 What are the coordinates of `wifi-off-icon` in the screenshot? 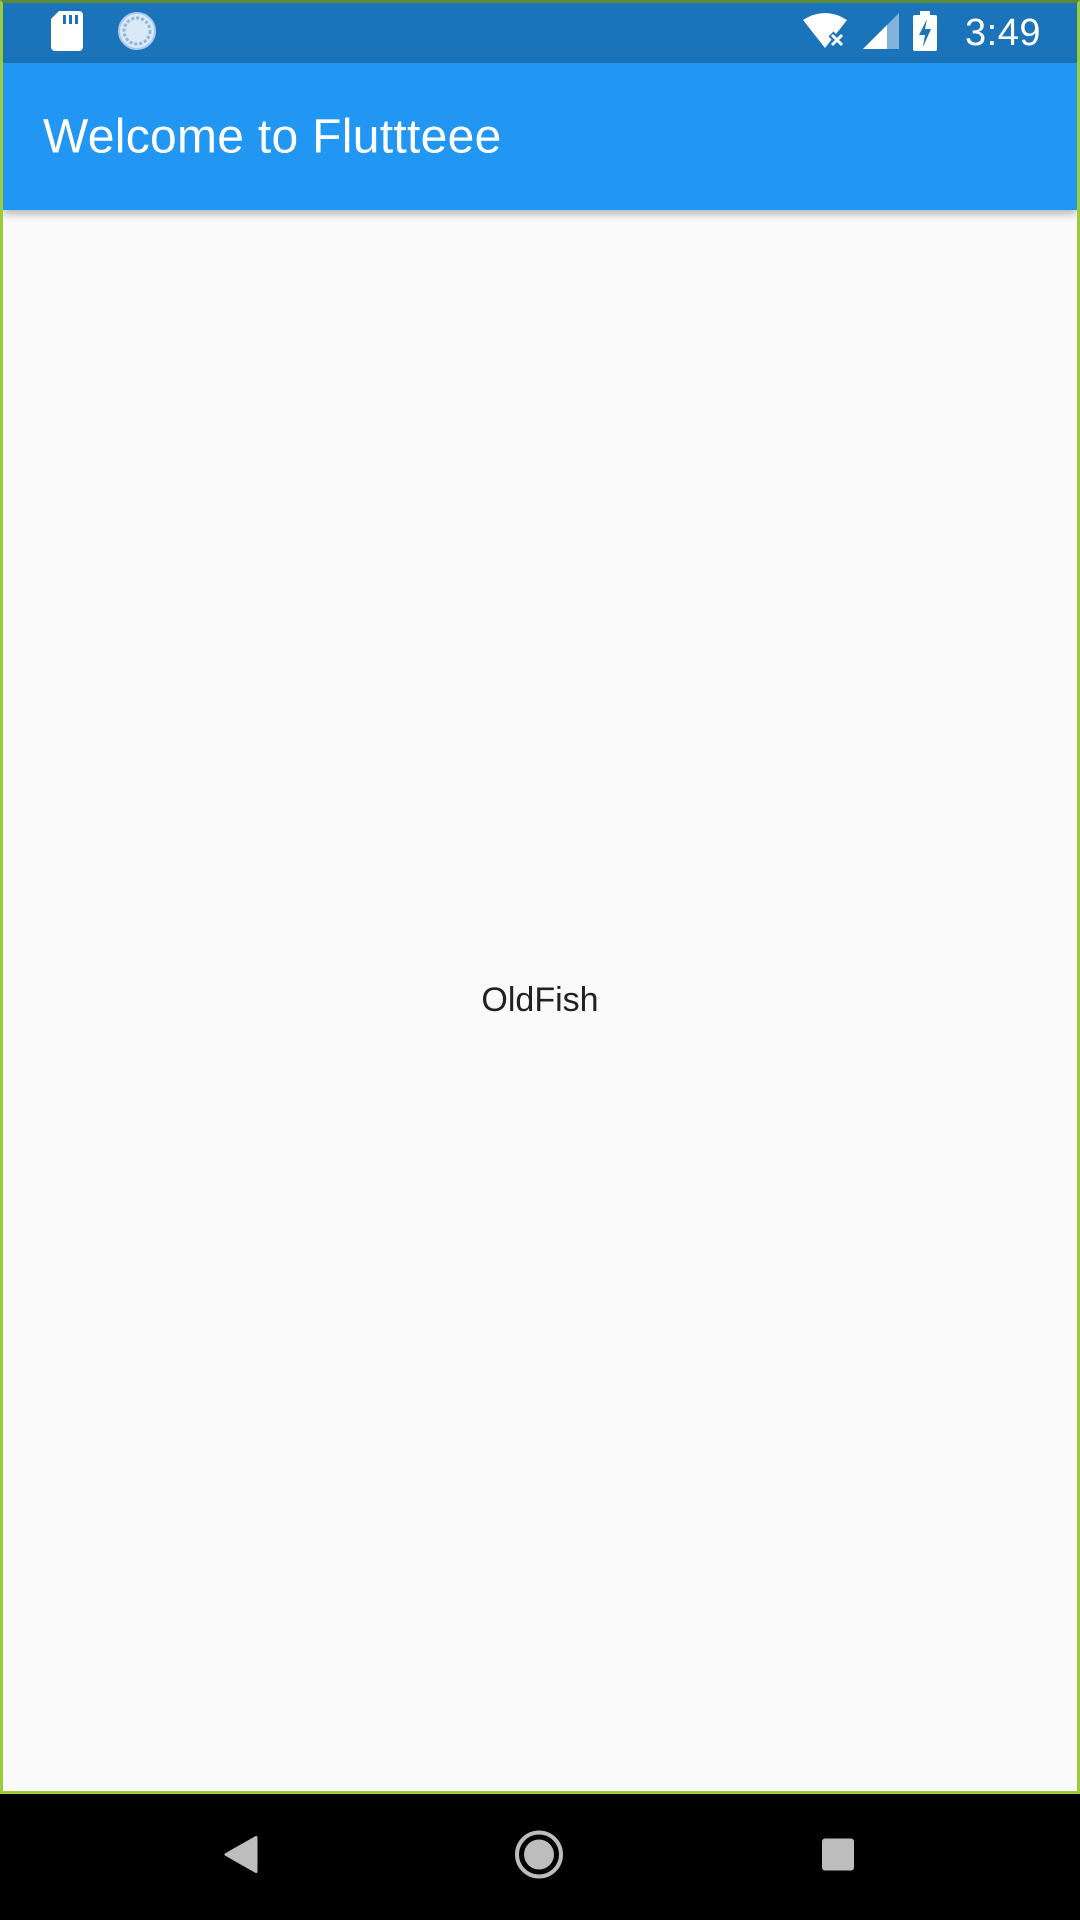 It's located at (825, 33).